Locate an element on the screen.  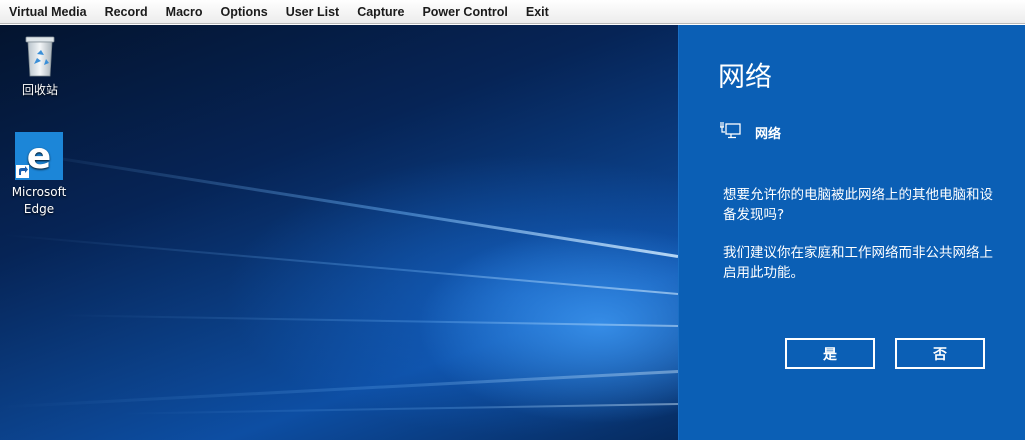
menu-user-list: User List is located at coordinates (313, 12).